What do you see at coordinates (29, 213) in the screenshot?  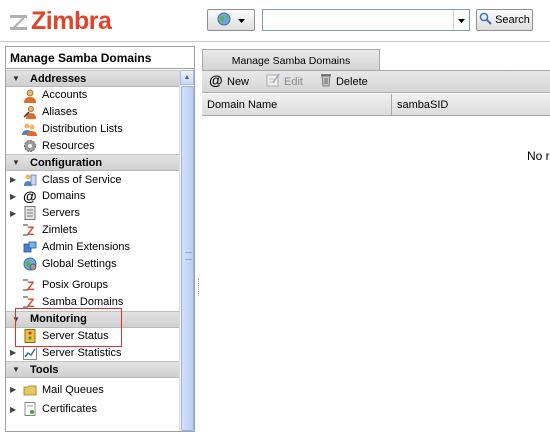 I see `server-icon` at bounding box center [29, 213].